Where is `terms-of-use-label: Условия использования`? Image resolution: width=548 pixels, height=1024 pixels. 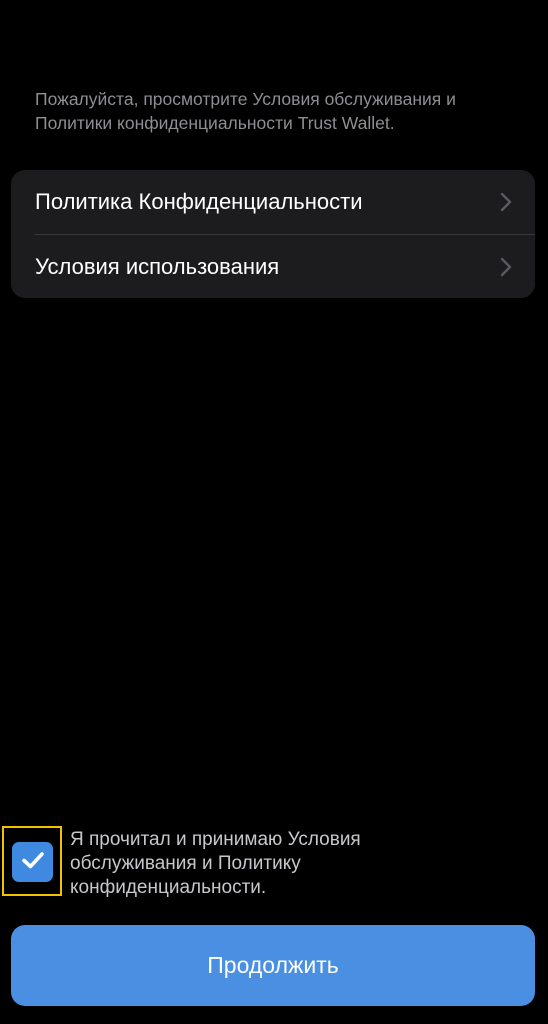
terms-of-use-label: Условия использования is located at coordinates (157, 266).